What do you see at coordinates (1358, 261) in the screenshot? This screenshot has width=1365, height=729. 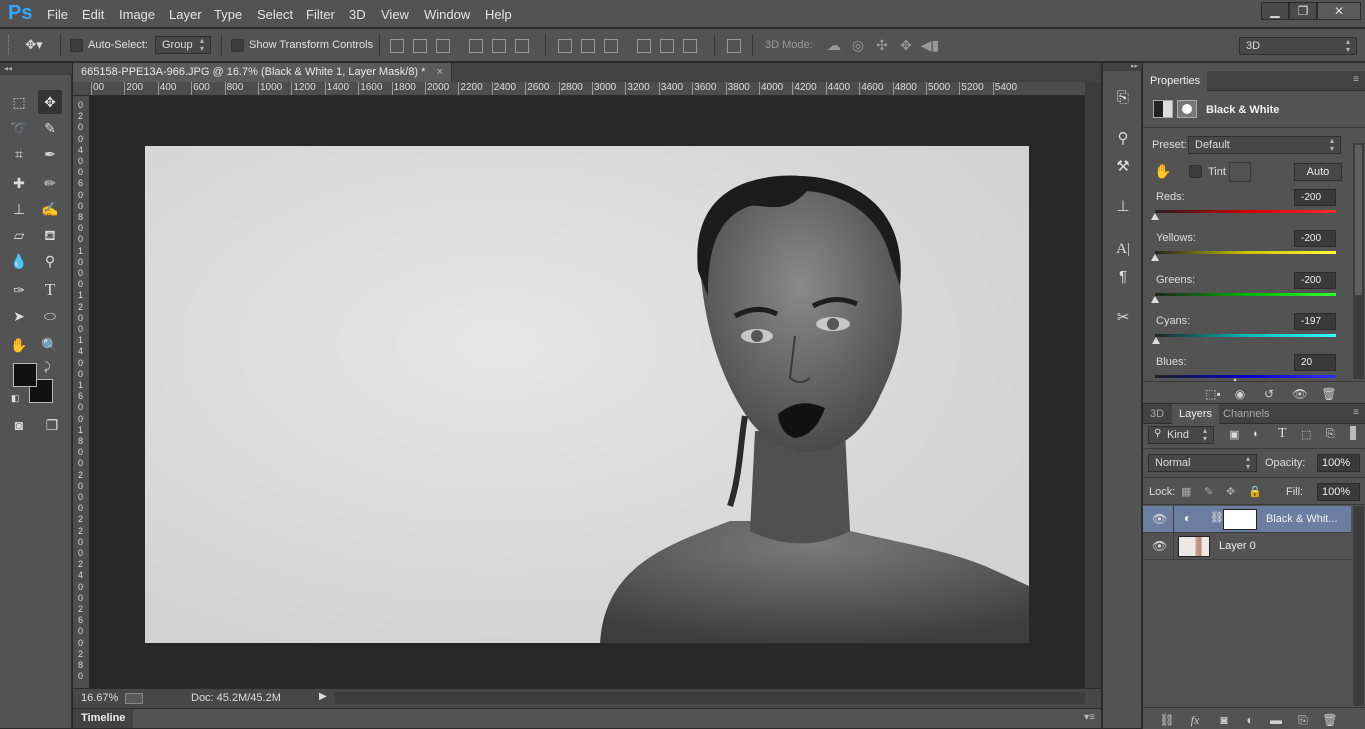 I see `properties-scrollbar` at bounding box center [1358, 261].